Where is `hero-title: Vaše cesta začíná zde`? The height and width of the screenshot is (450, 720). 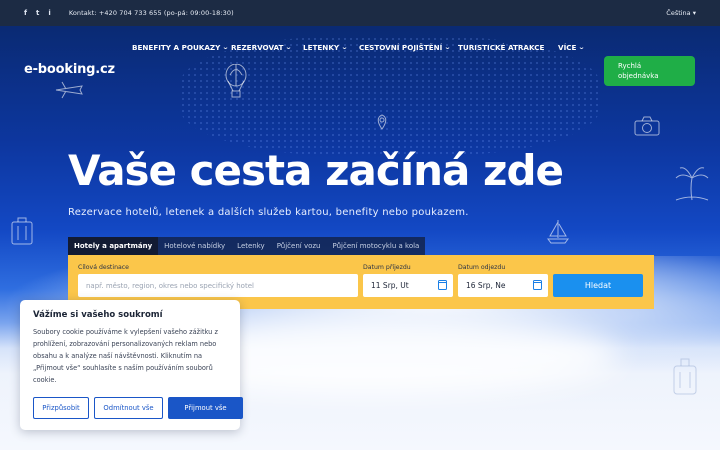 hero-title: Vaše cesta začíná zde is located at coordinates (316, 170).